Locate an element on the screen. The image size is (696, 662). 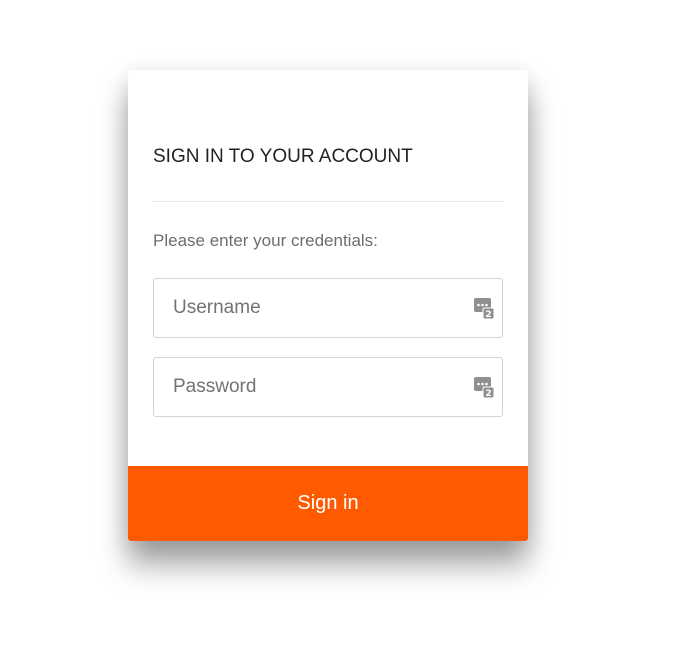
password-input is located at coordinates (328, 387).